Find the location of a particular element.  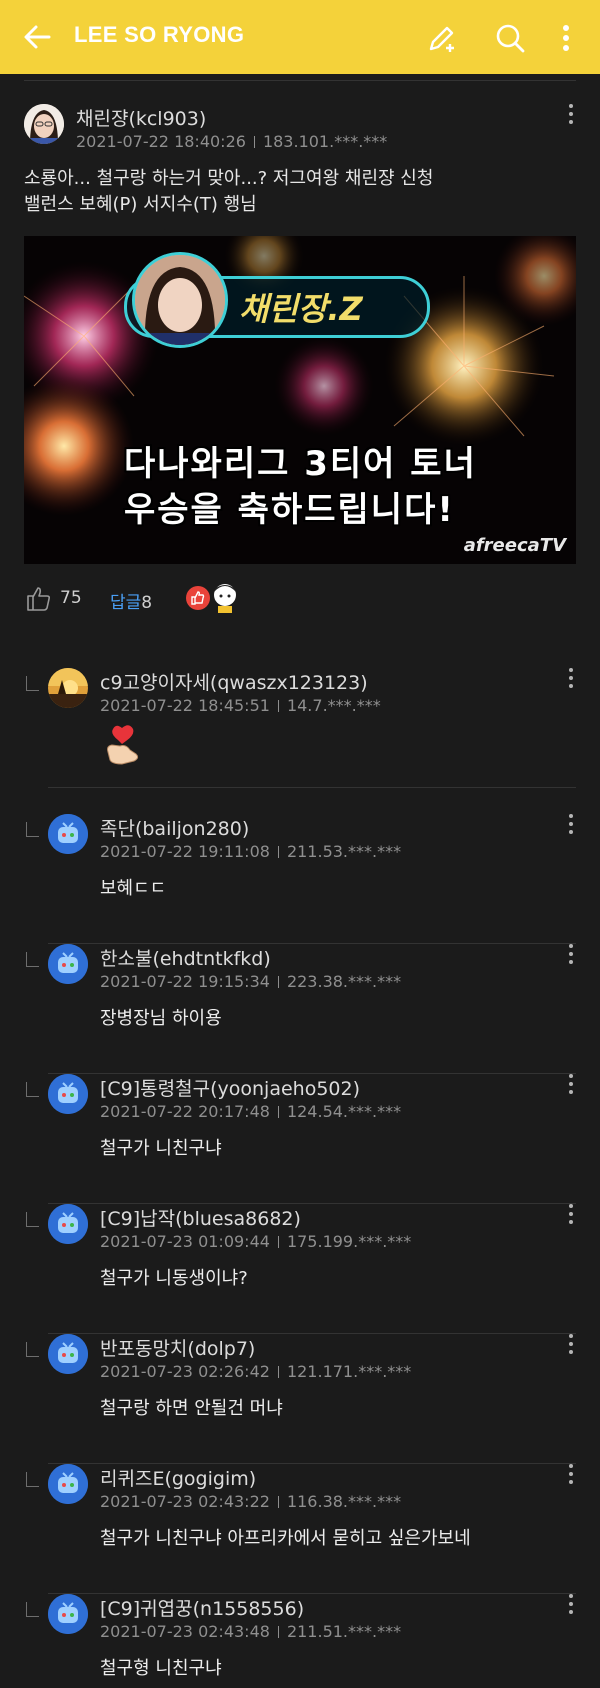

comment-meta: 2021-07-22 18:45:51 14.7.***.*** is located at coordinates (240, 705).